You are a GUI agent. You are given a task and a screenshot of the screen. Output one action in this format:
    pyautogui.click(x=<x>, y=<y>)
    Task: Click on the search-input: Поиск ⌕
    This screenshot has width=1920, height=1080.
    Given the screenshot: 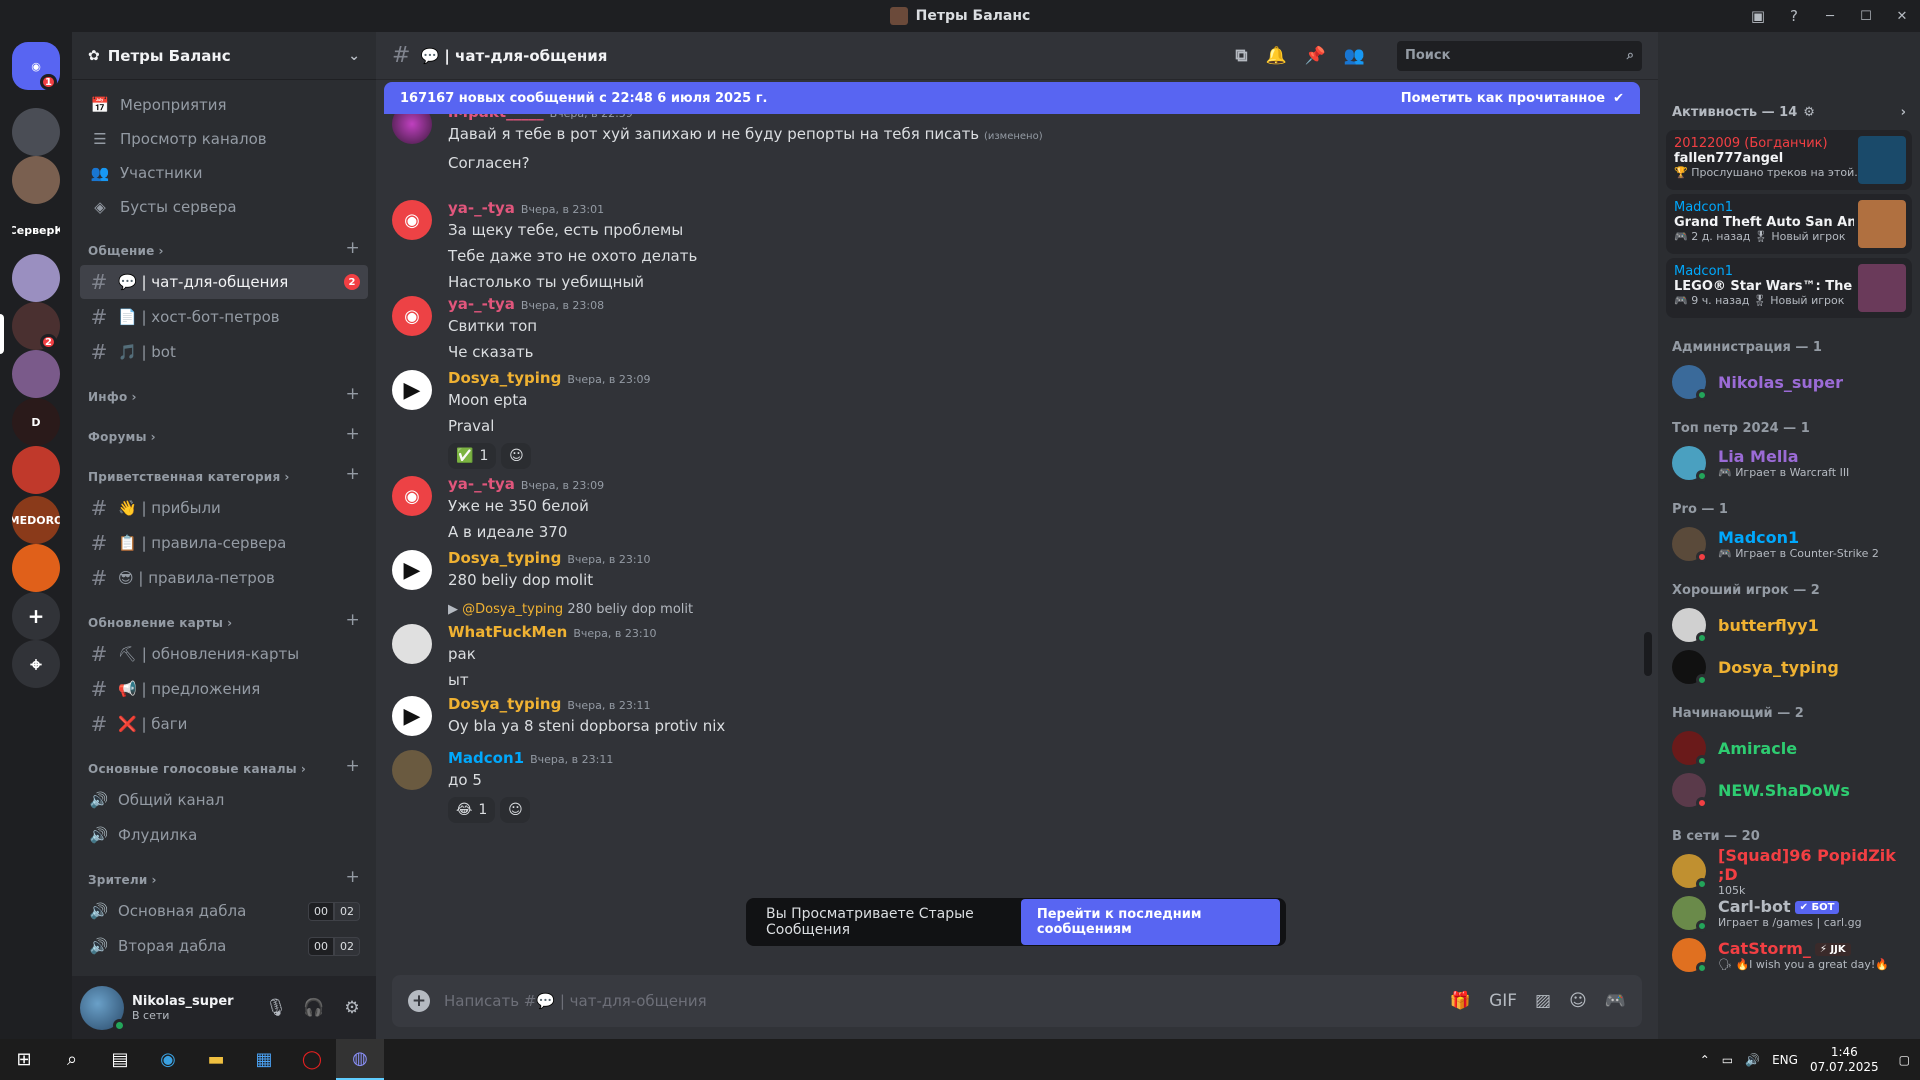 What is the action you would take?
    pyautogui.click(x=1519, y=55)
    